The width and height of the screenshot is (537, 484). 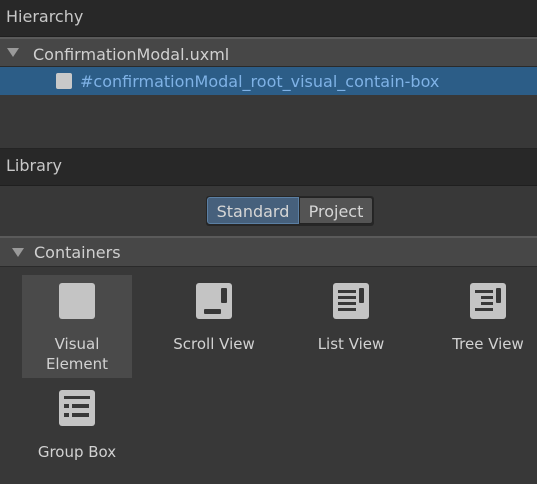 What do you see at coordinates (34, 165) in the screenshot?
I see `library-title: Library` at bounding box center [34, 165].